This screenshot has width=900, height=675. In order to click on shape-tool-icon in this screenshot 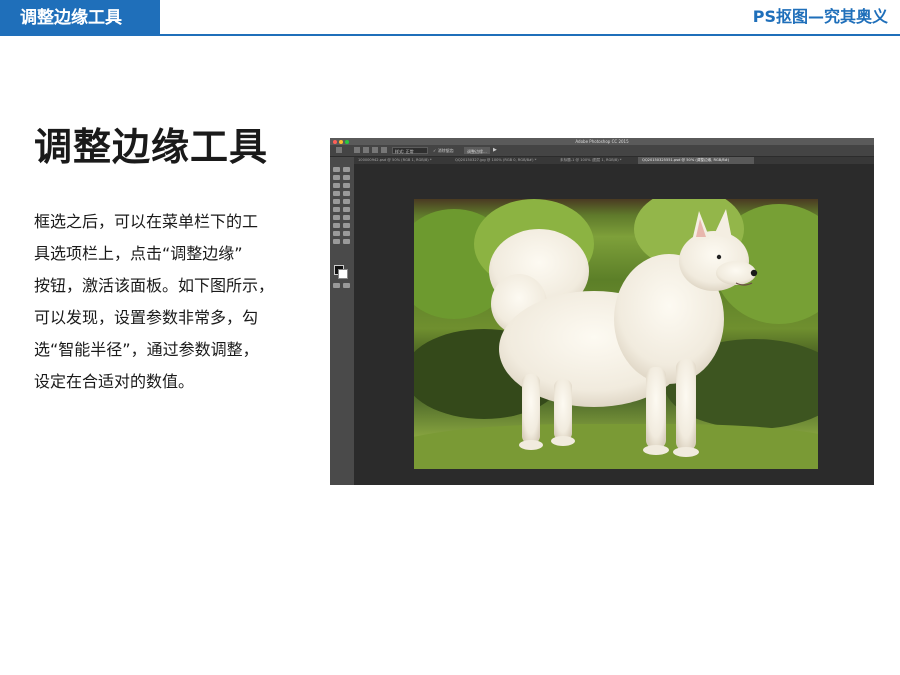, I will do `click(346, 233)`.